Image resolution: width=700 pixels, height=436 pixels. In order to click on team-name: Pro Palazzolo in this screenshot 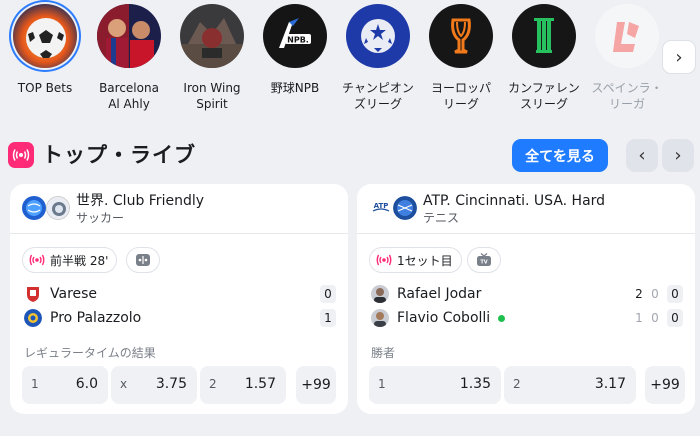, I will do `click(96, 318)`.